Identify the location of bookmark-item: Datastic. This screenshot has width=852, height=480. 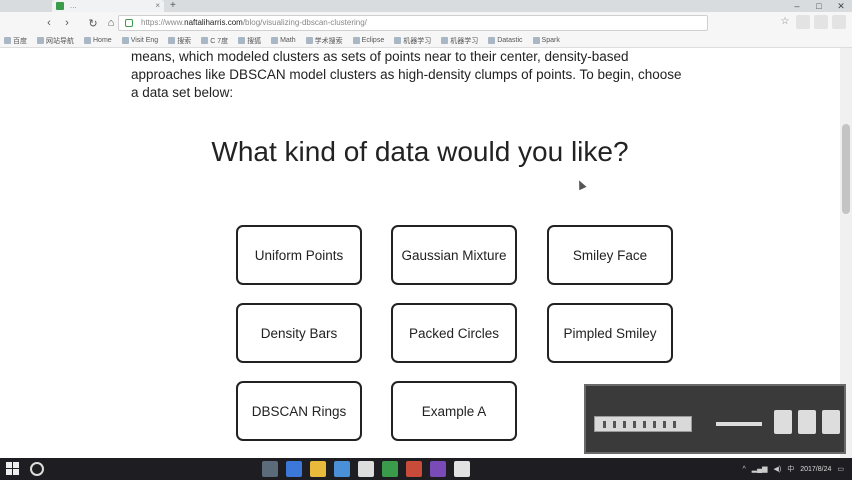
(505, 40).